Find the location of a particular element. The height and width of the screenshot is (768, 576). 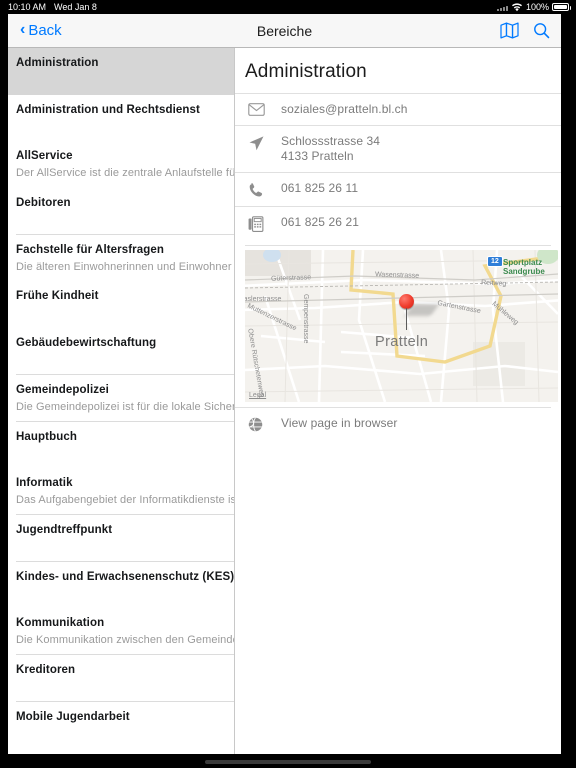

route-shield-12: 12 is located at coordinates (495, 261).